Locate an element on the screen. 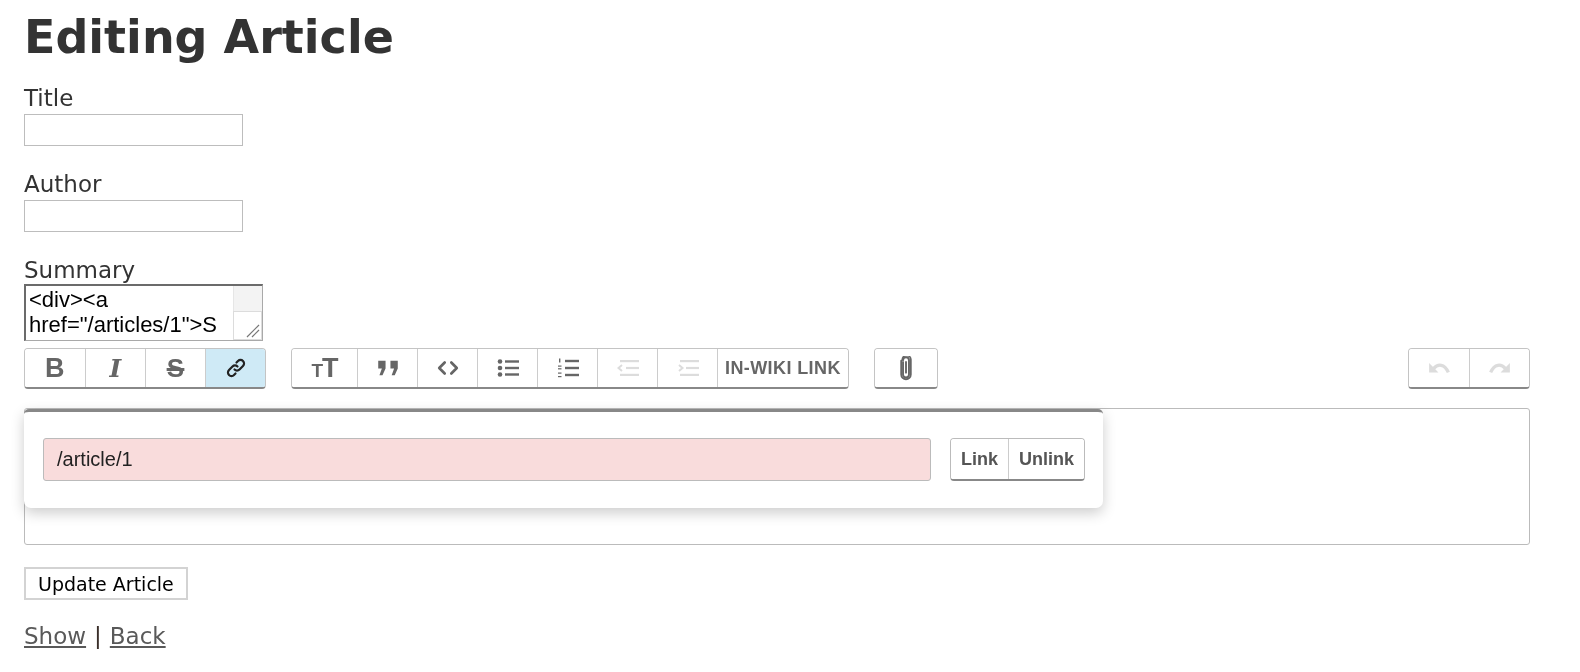  indent-icon is located at coordinates (687, 368).